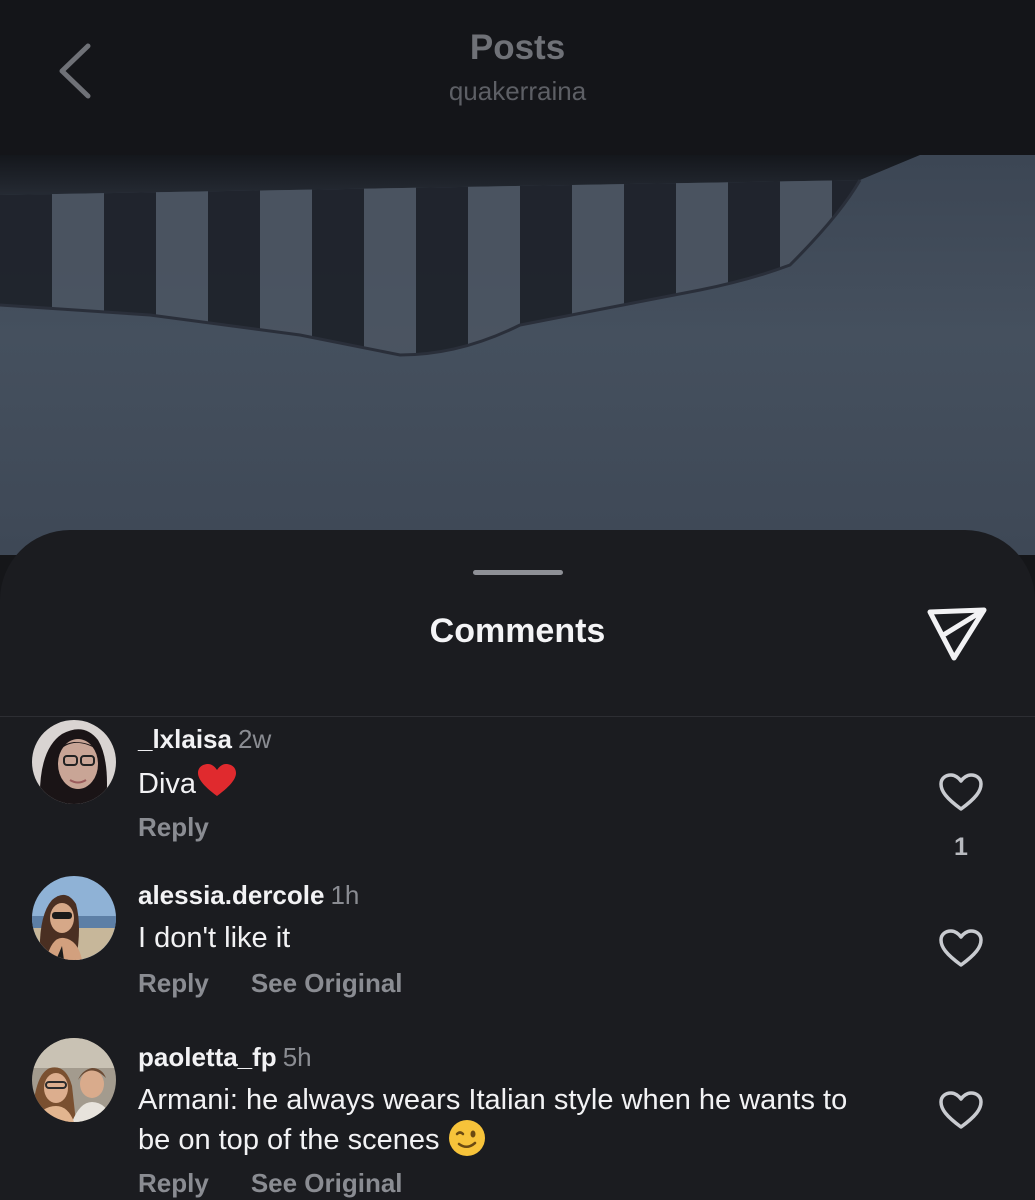 This screenshot has width=1035, height=1200. Describe the element at coordinates (254, 739) in the screenshot. I see `comment-time: 2w` at that location.